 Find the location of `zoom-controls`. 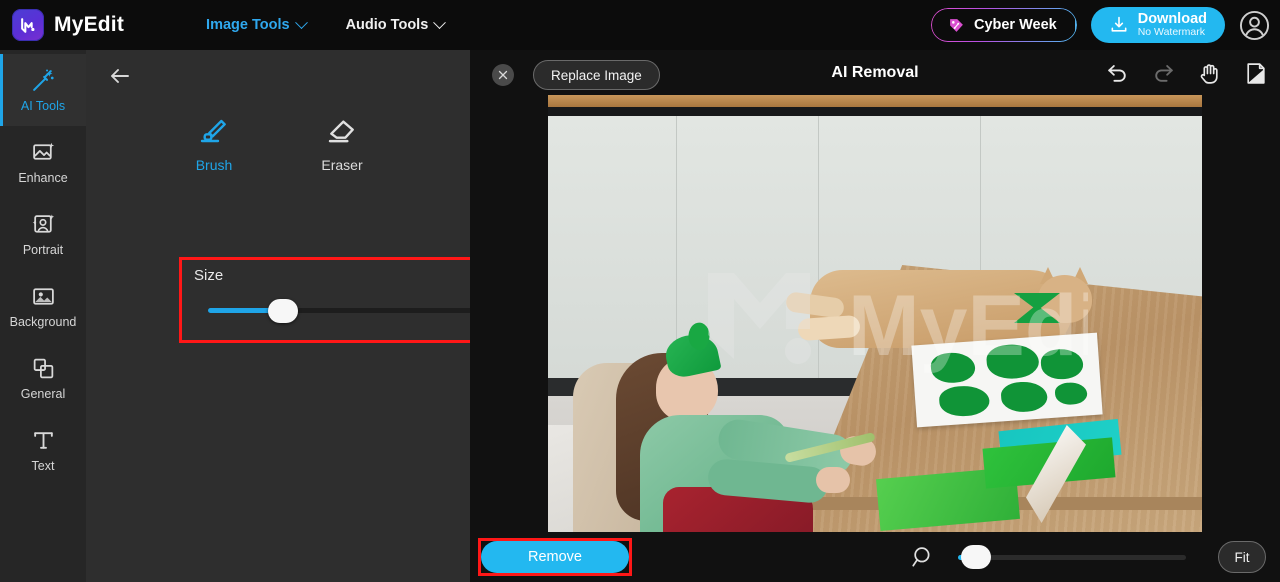

zoom-controls is located at coordinates (1048, 557).